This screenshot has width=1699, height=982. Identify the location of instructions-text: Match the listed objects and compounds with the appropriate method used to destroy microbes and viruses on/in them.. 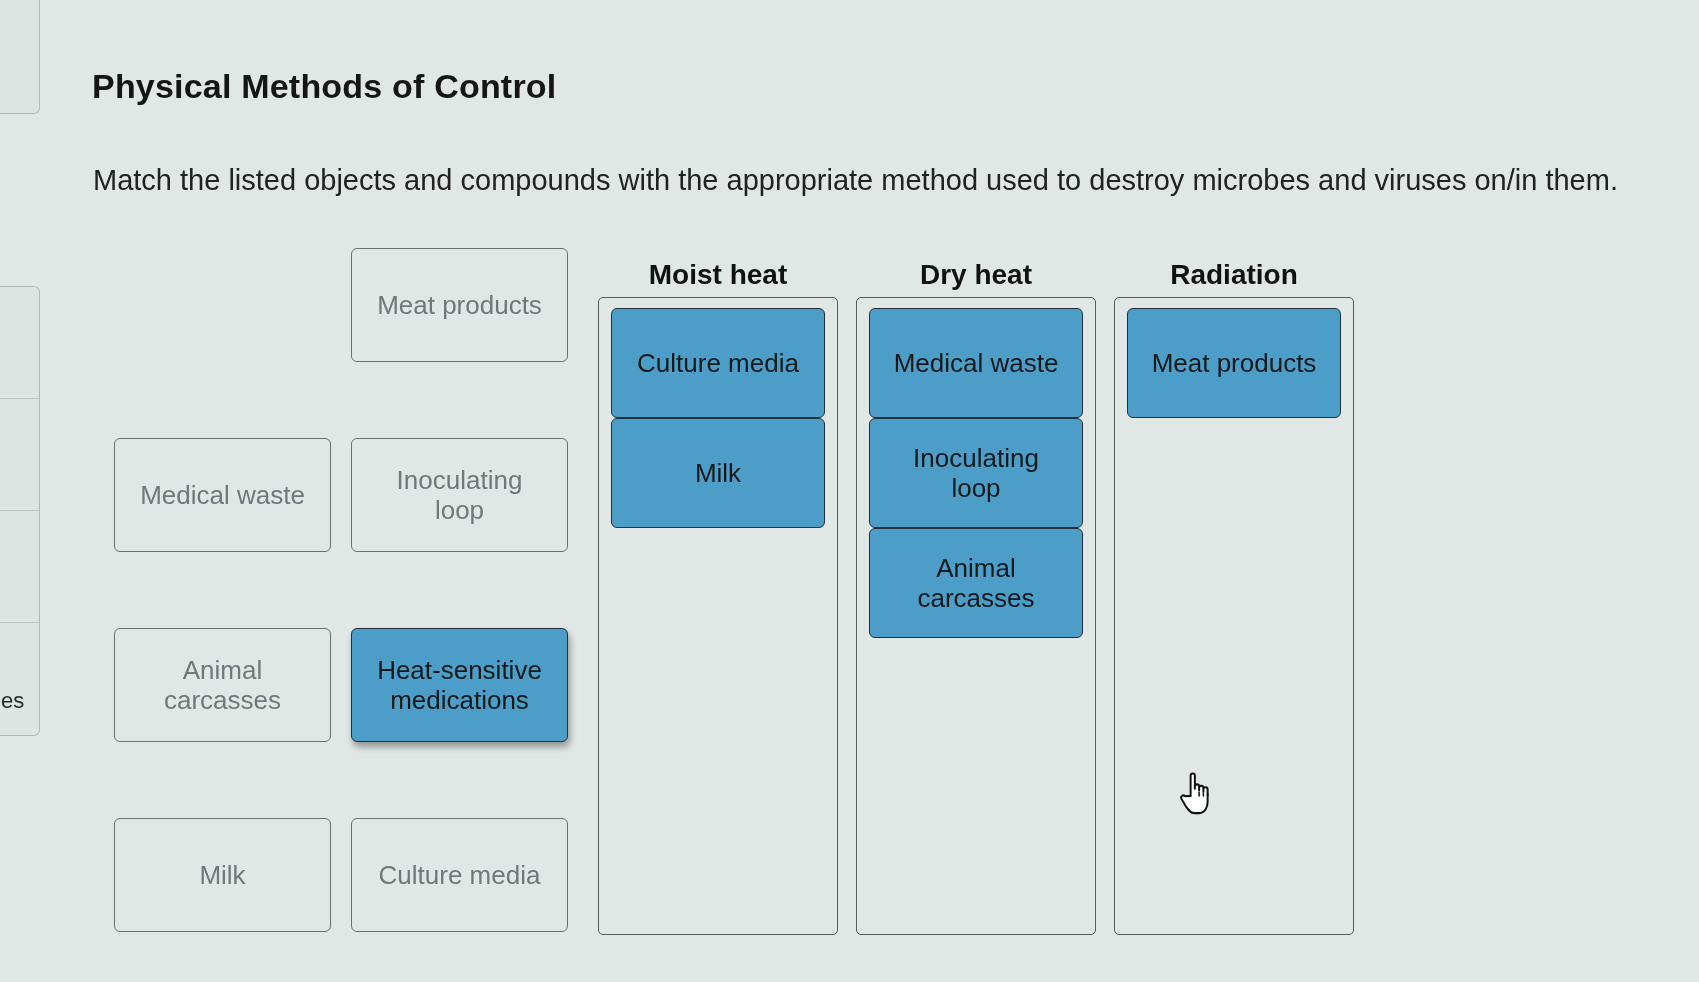
(855, 180).